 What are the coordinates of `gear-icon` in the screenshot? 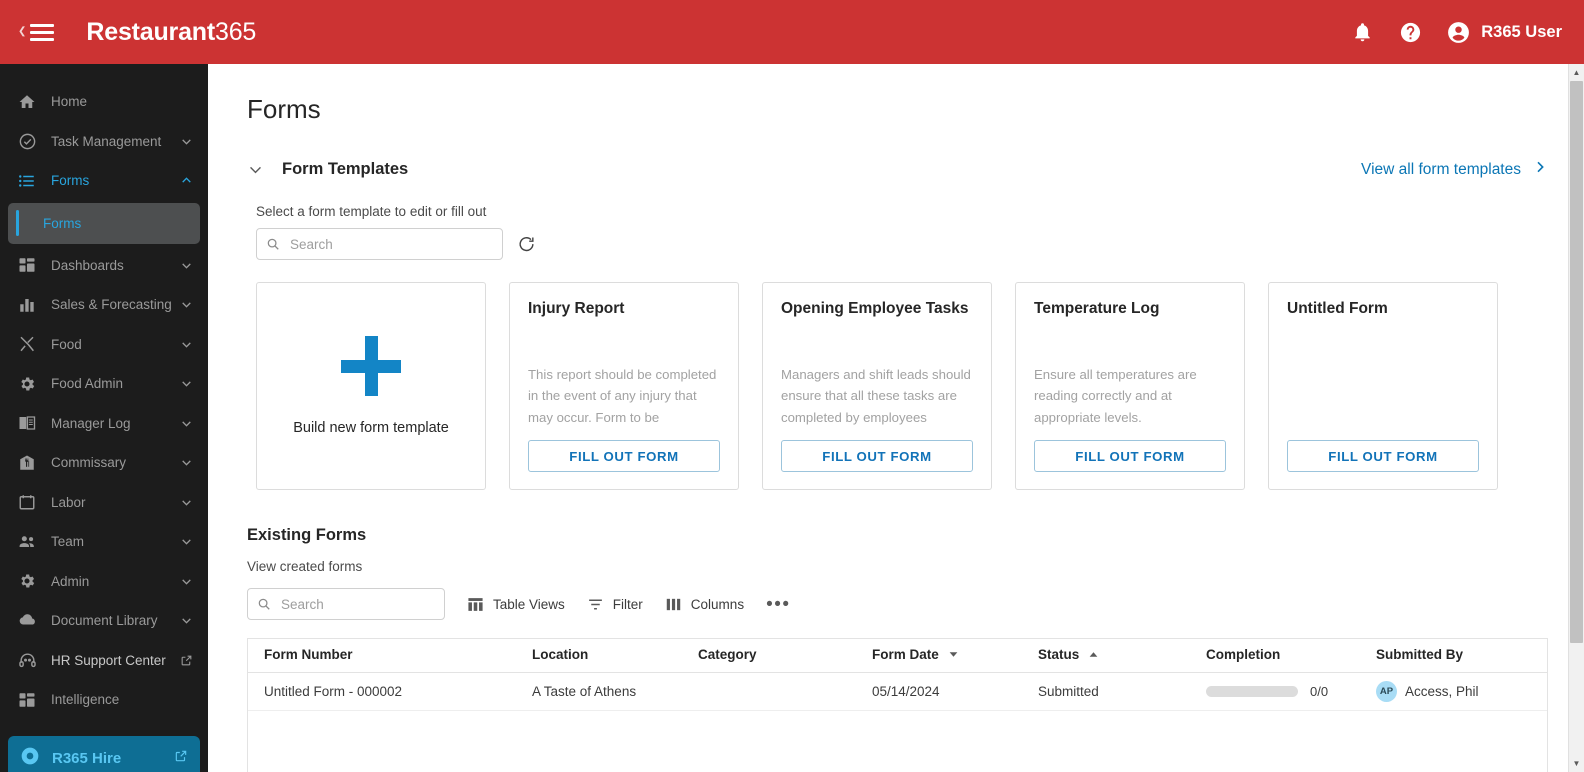 It's located at (27, 581).